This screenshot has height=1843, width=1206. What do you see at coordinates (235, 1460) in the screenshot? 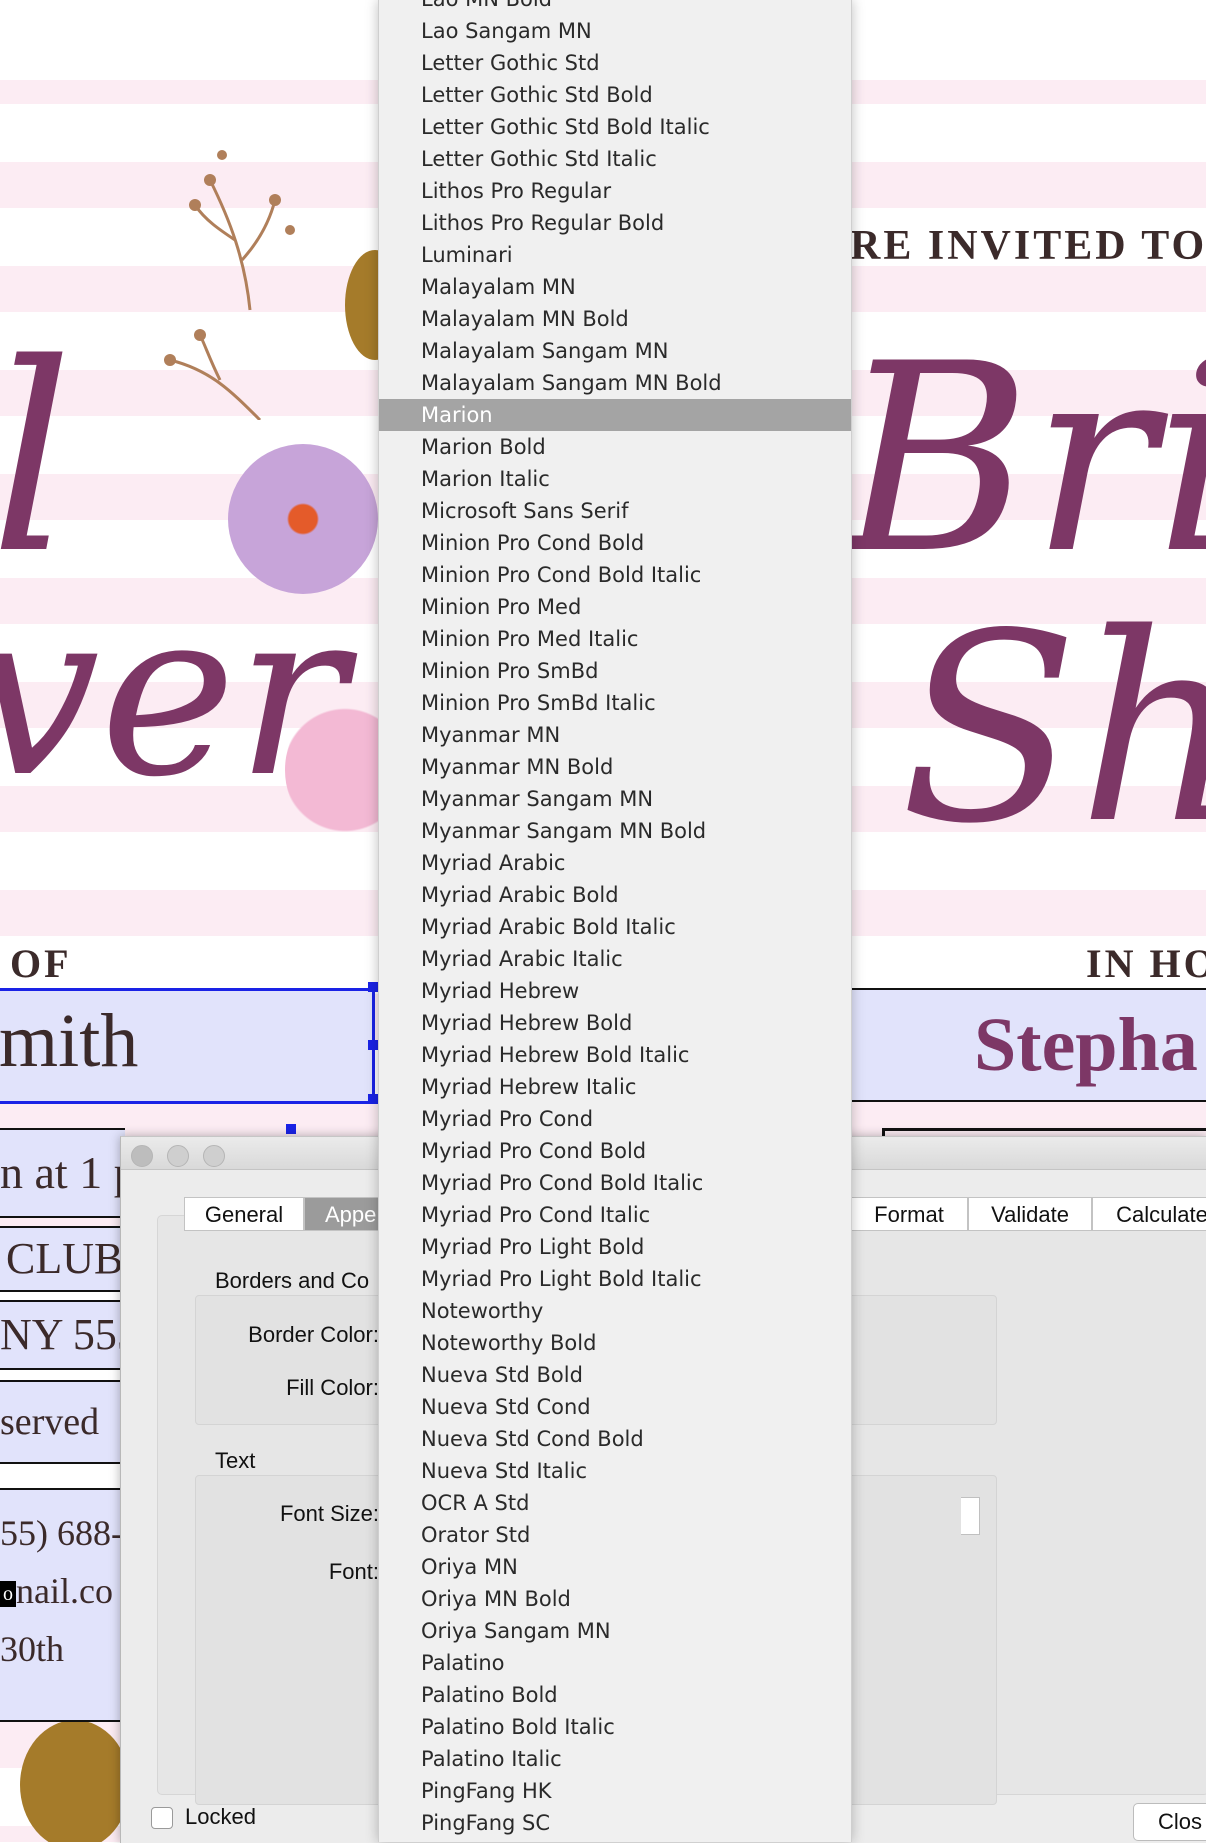
I see `text-group-label: Text` at bounding box center [235, 1460].